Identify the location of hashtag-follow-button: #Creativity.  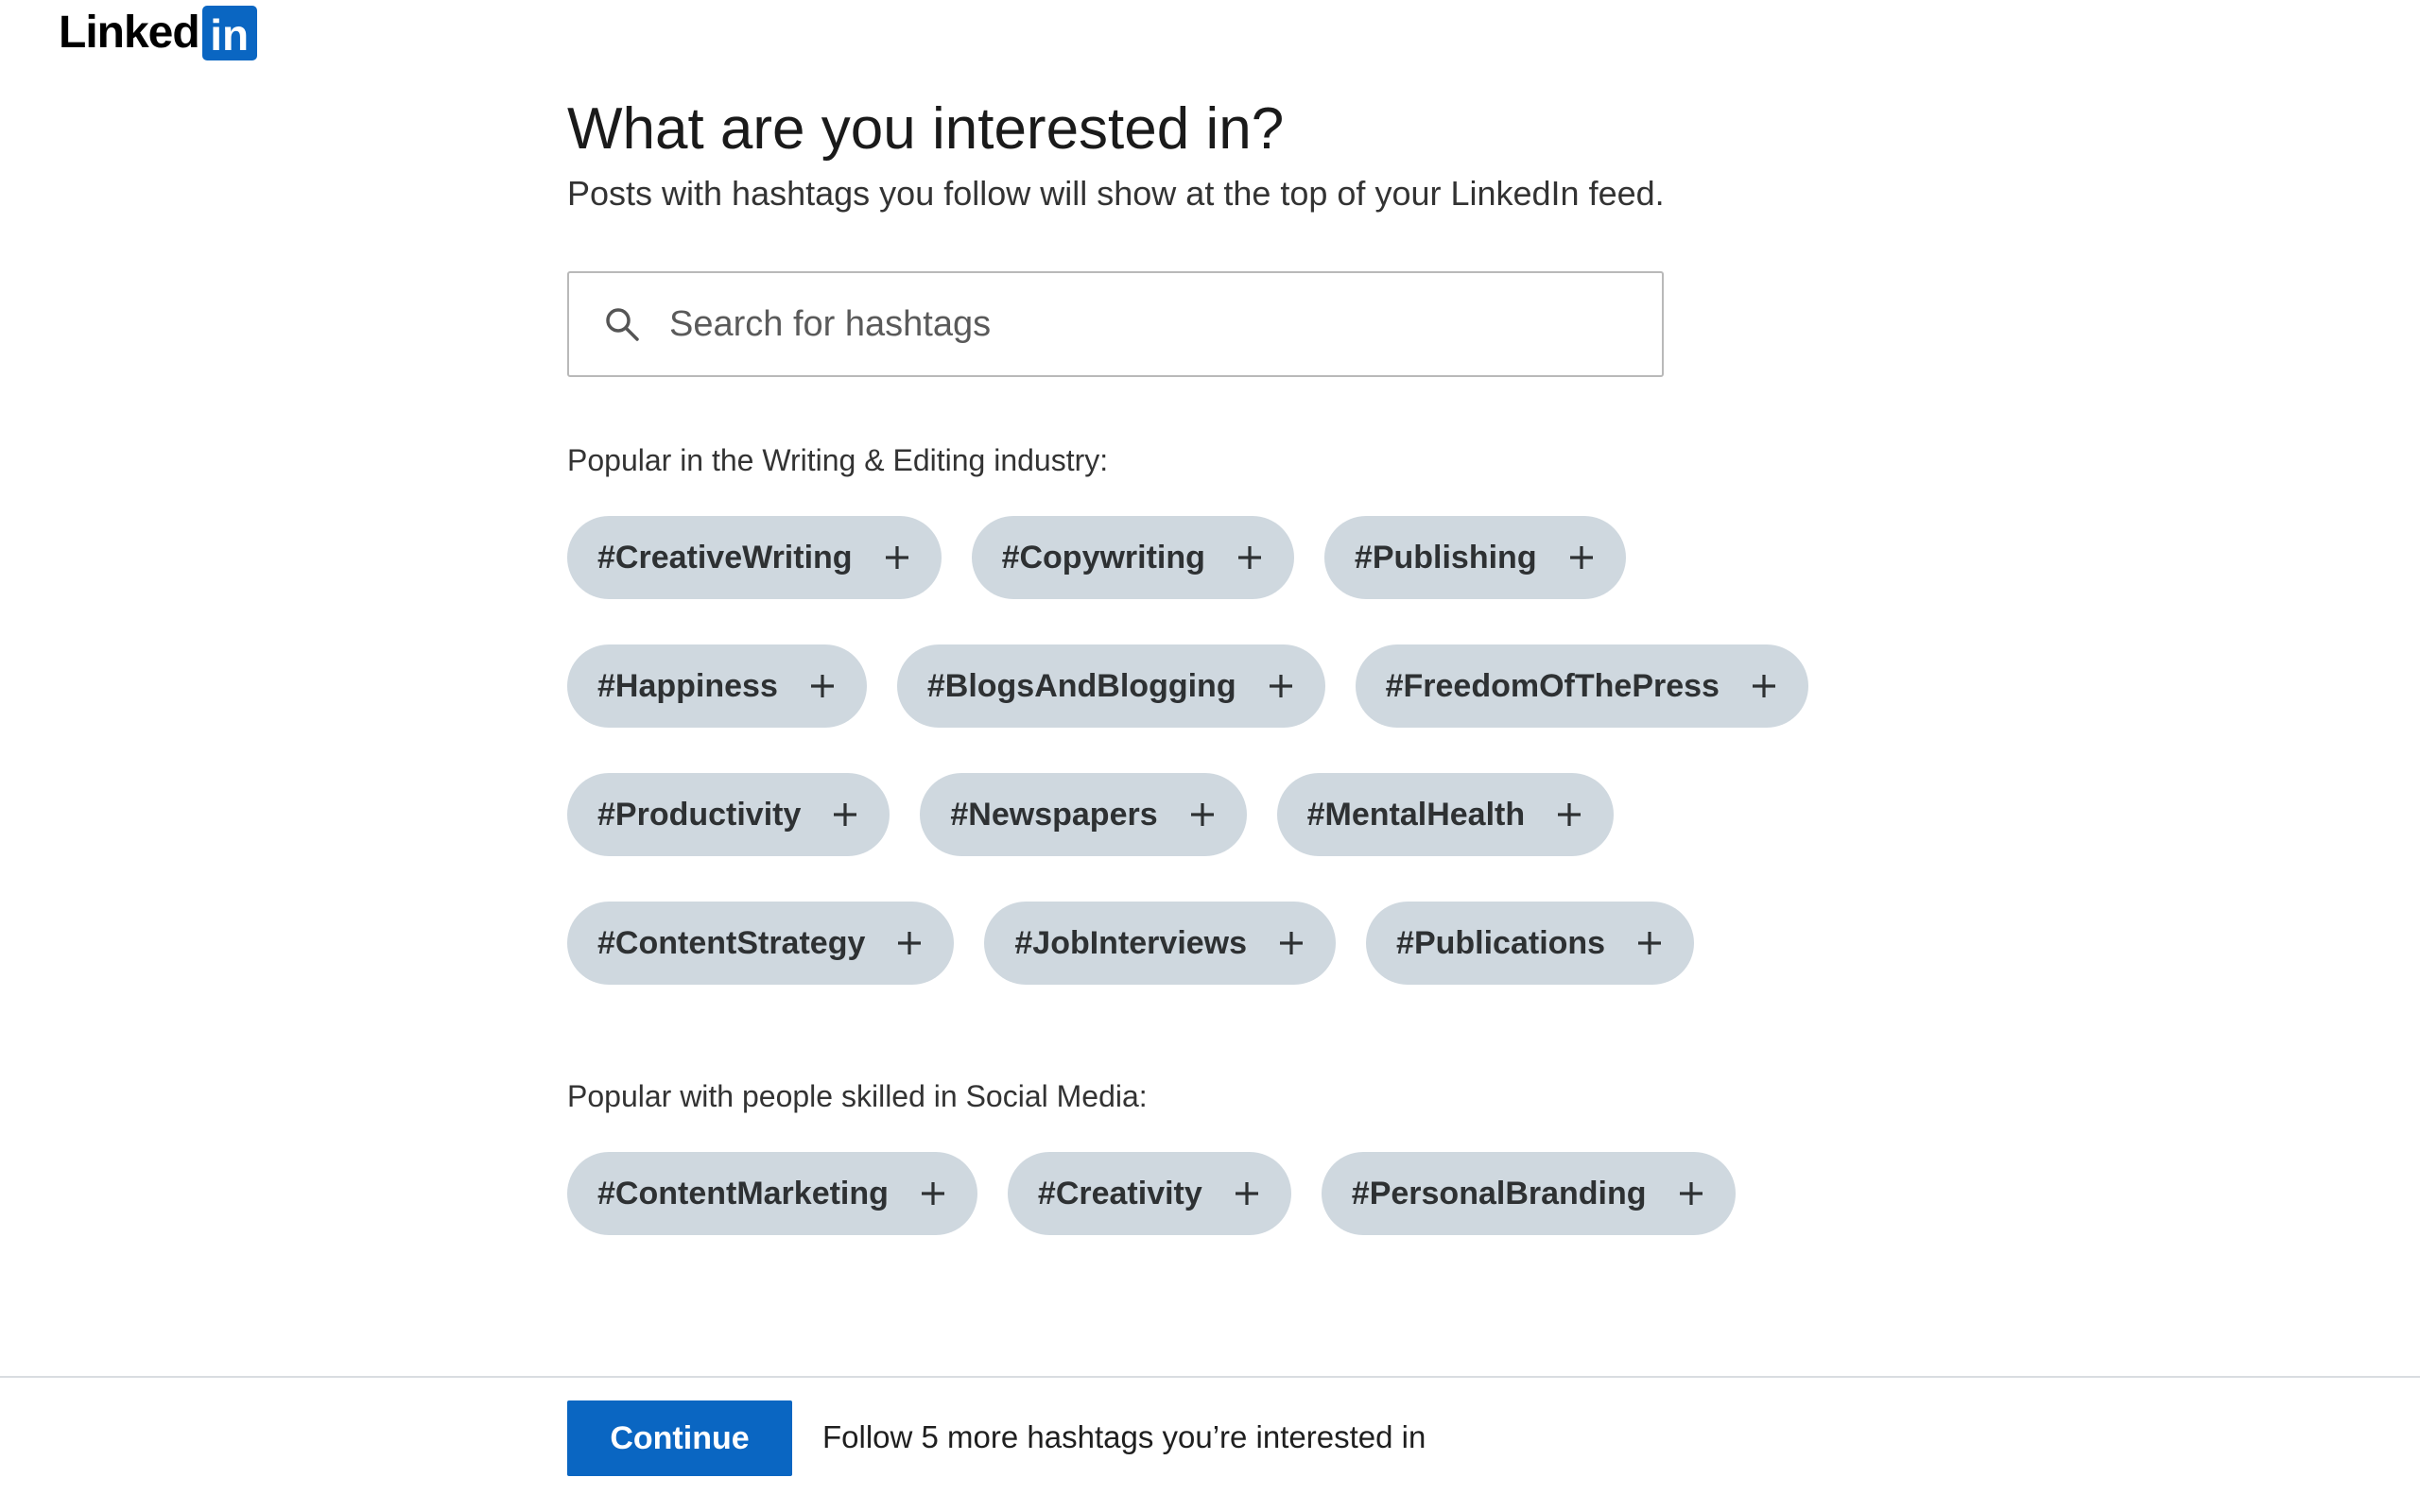
(1149, 1194).